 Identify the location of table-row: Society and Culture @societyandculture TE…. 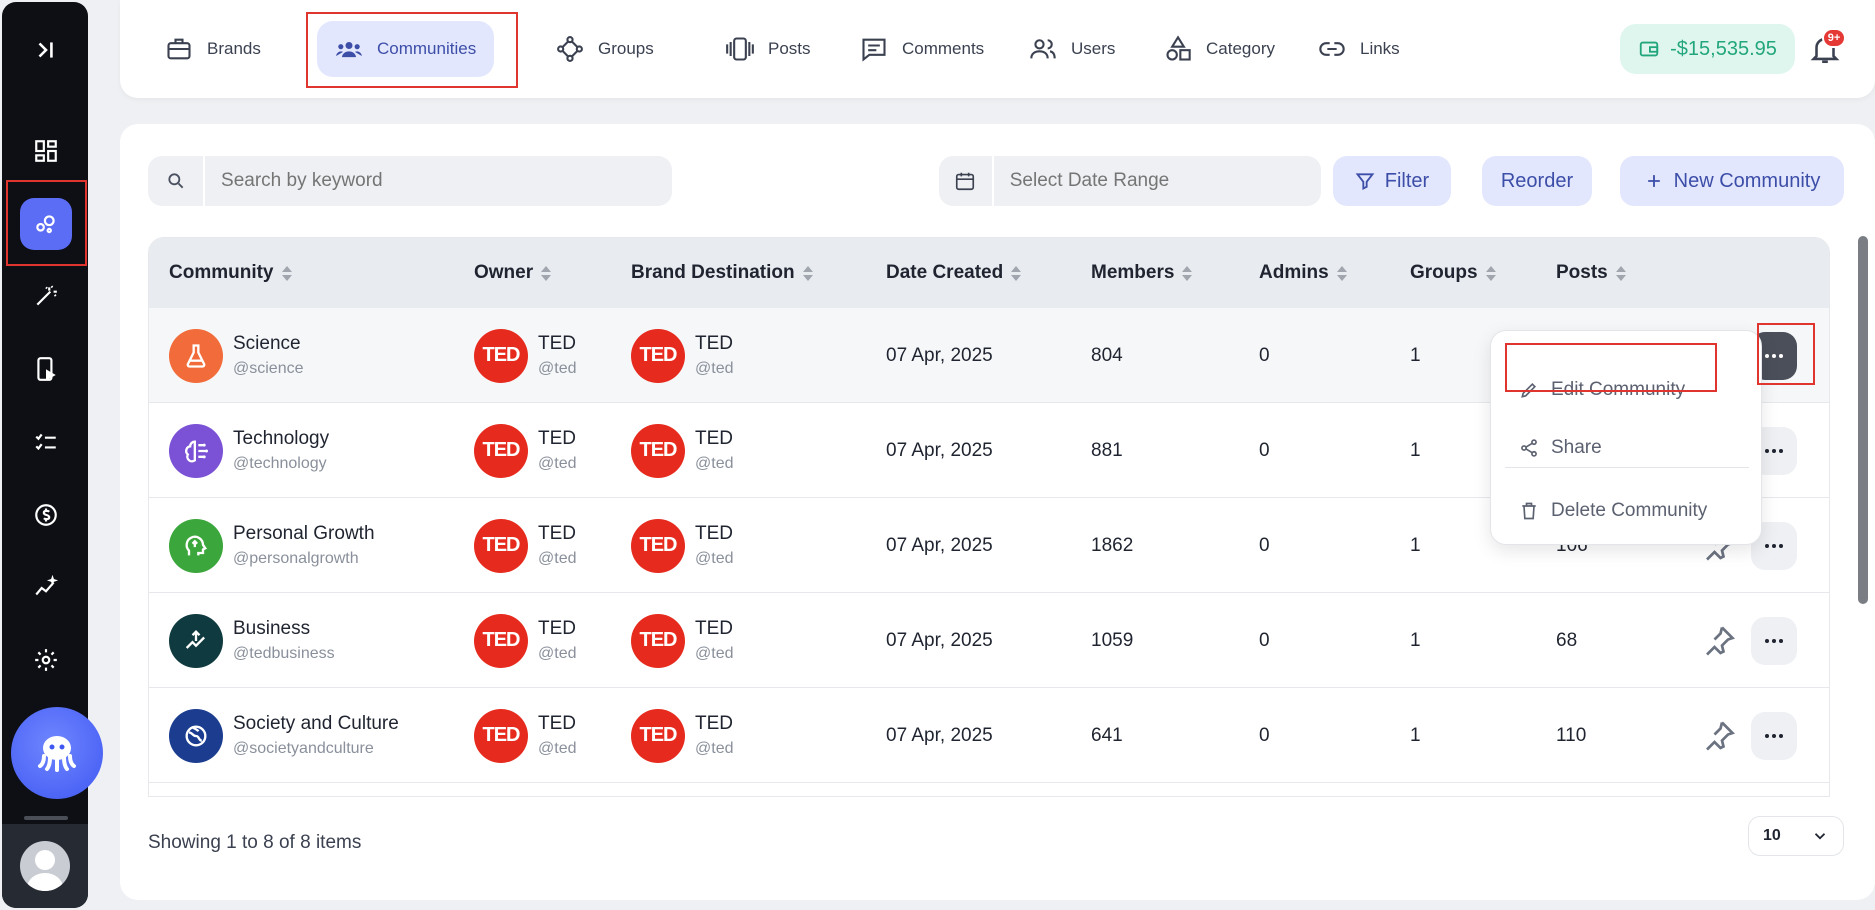
(989, 735).